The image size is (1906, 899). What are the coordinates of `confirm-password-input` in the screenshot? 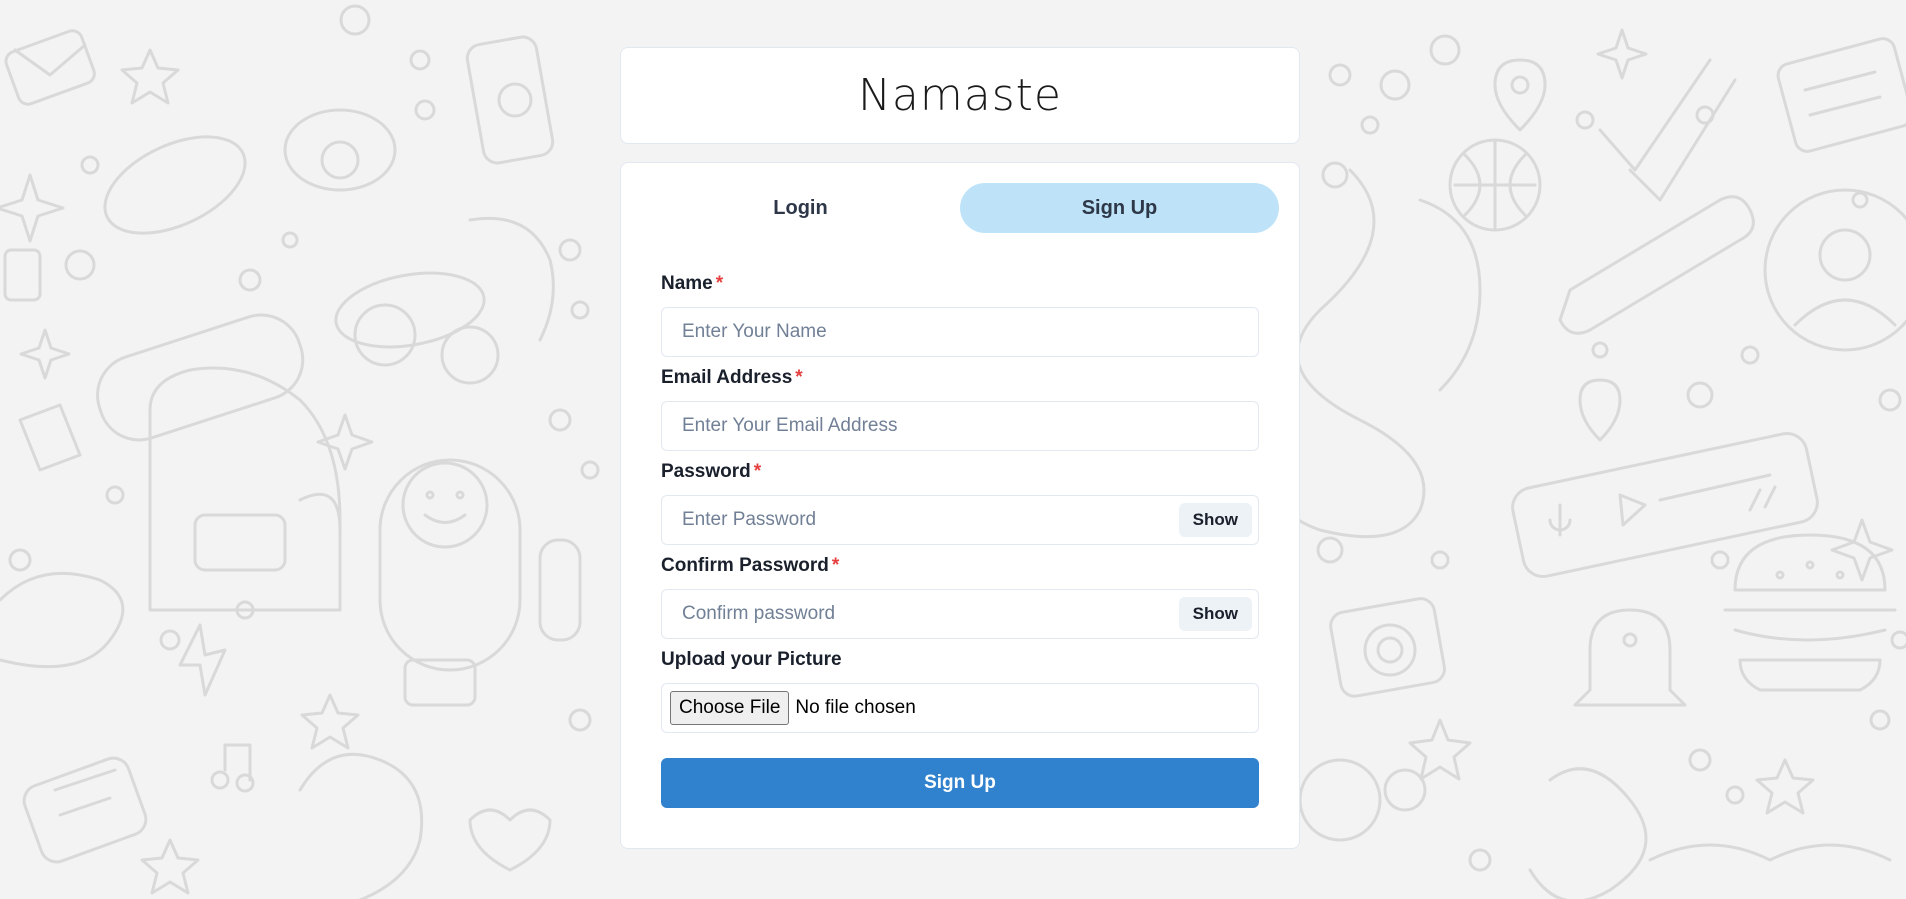 It's located at (920, 614).